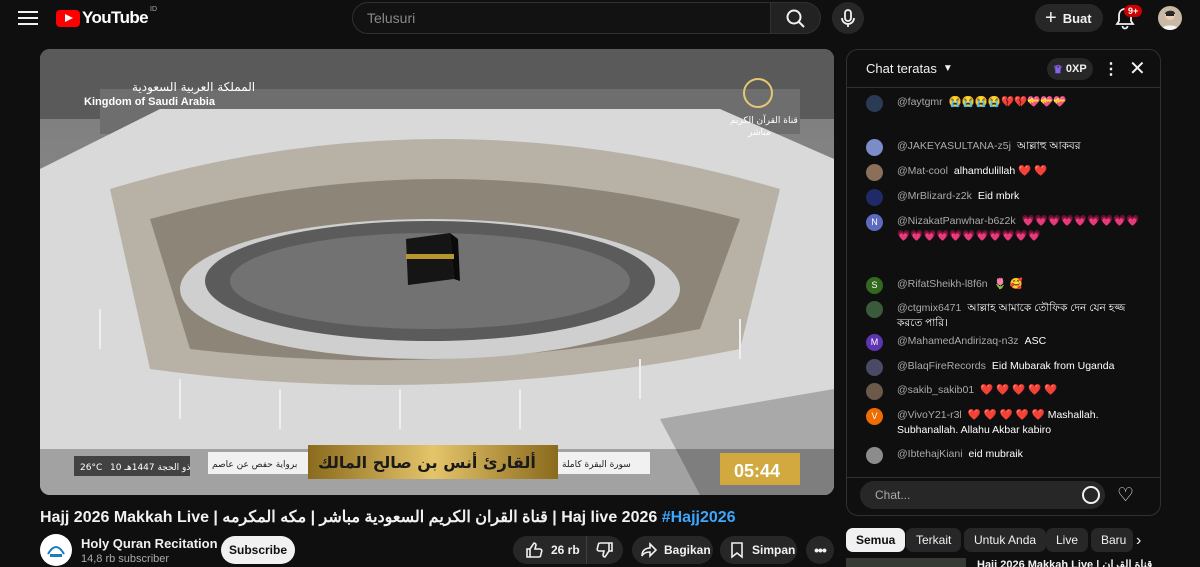 This screenshot has width=1200, height=567. I want to click on more-actions-icon: •••, so click(820, 550).